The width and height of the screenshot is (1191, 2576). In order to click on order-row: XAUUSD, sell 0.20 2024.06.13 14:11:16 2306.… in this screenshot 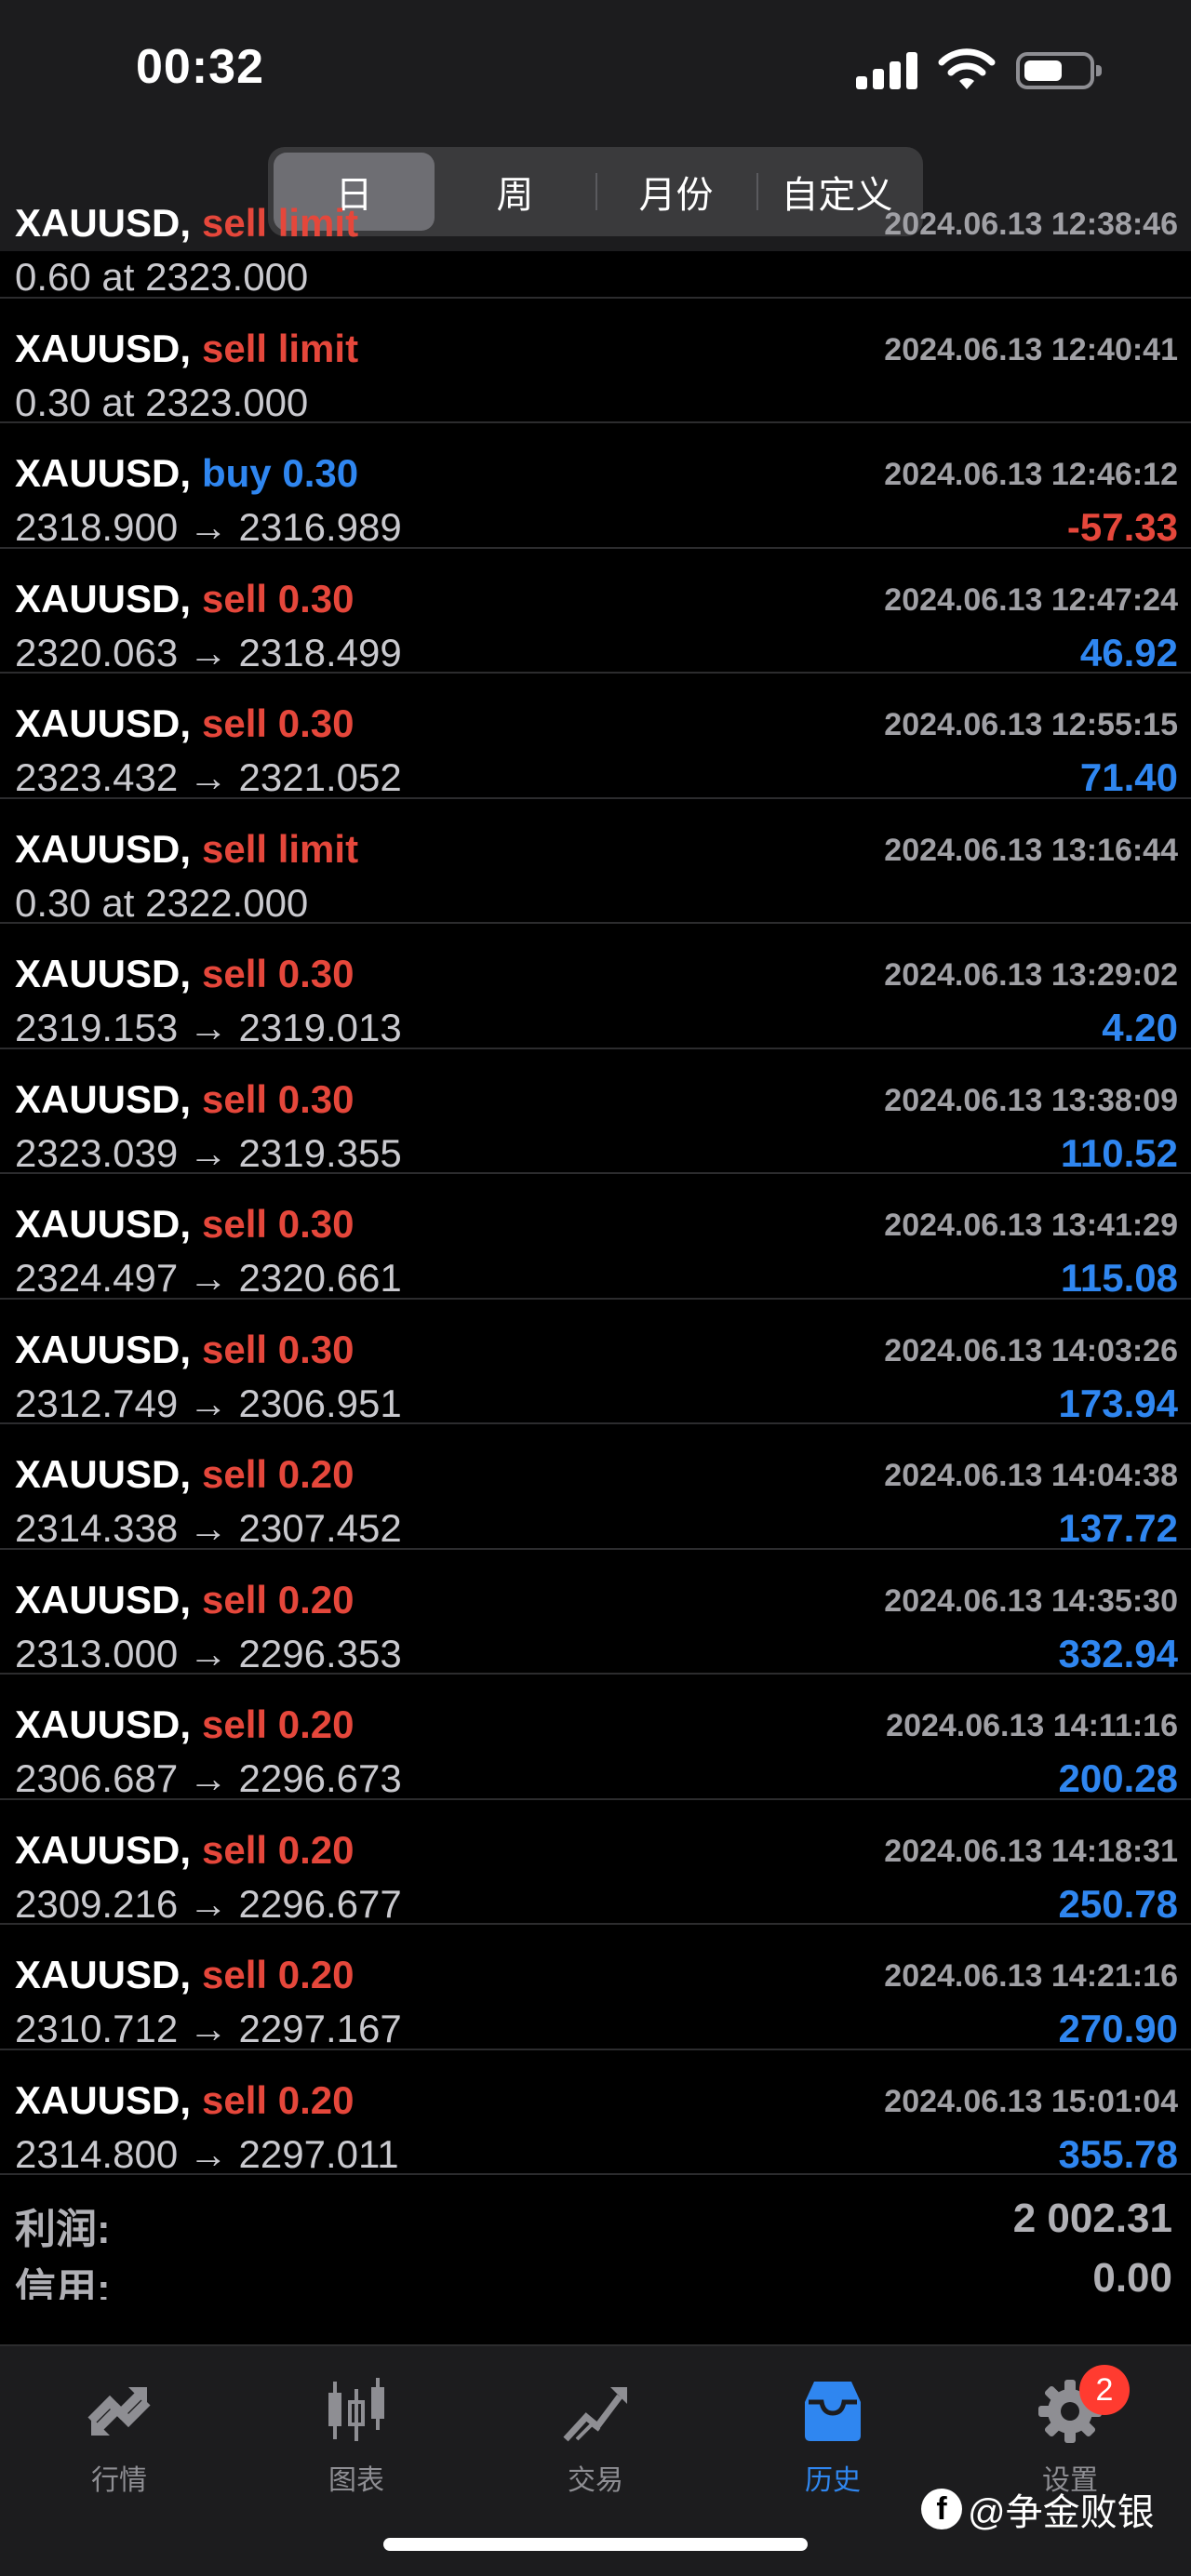, I will do `click(595, 1737)`.